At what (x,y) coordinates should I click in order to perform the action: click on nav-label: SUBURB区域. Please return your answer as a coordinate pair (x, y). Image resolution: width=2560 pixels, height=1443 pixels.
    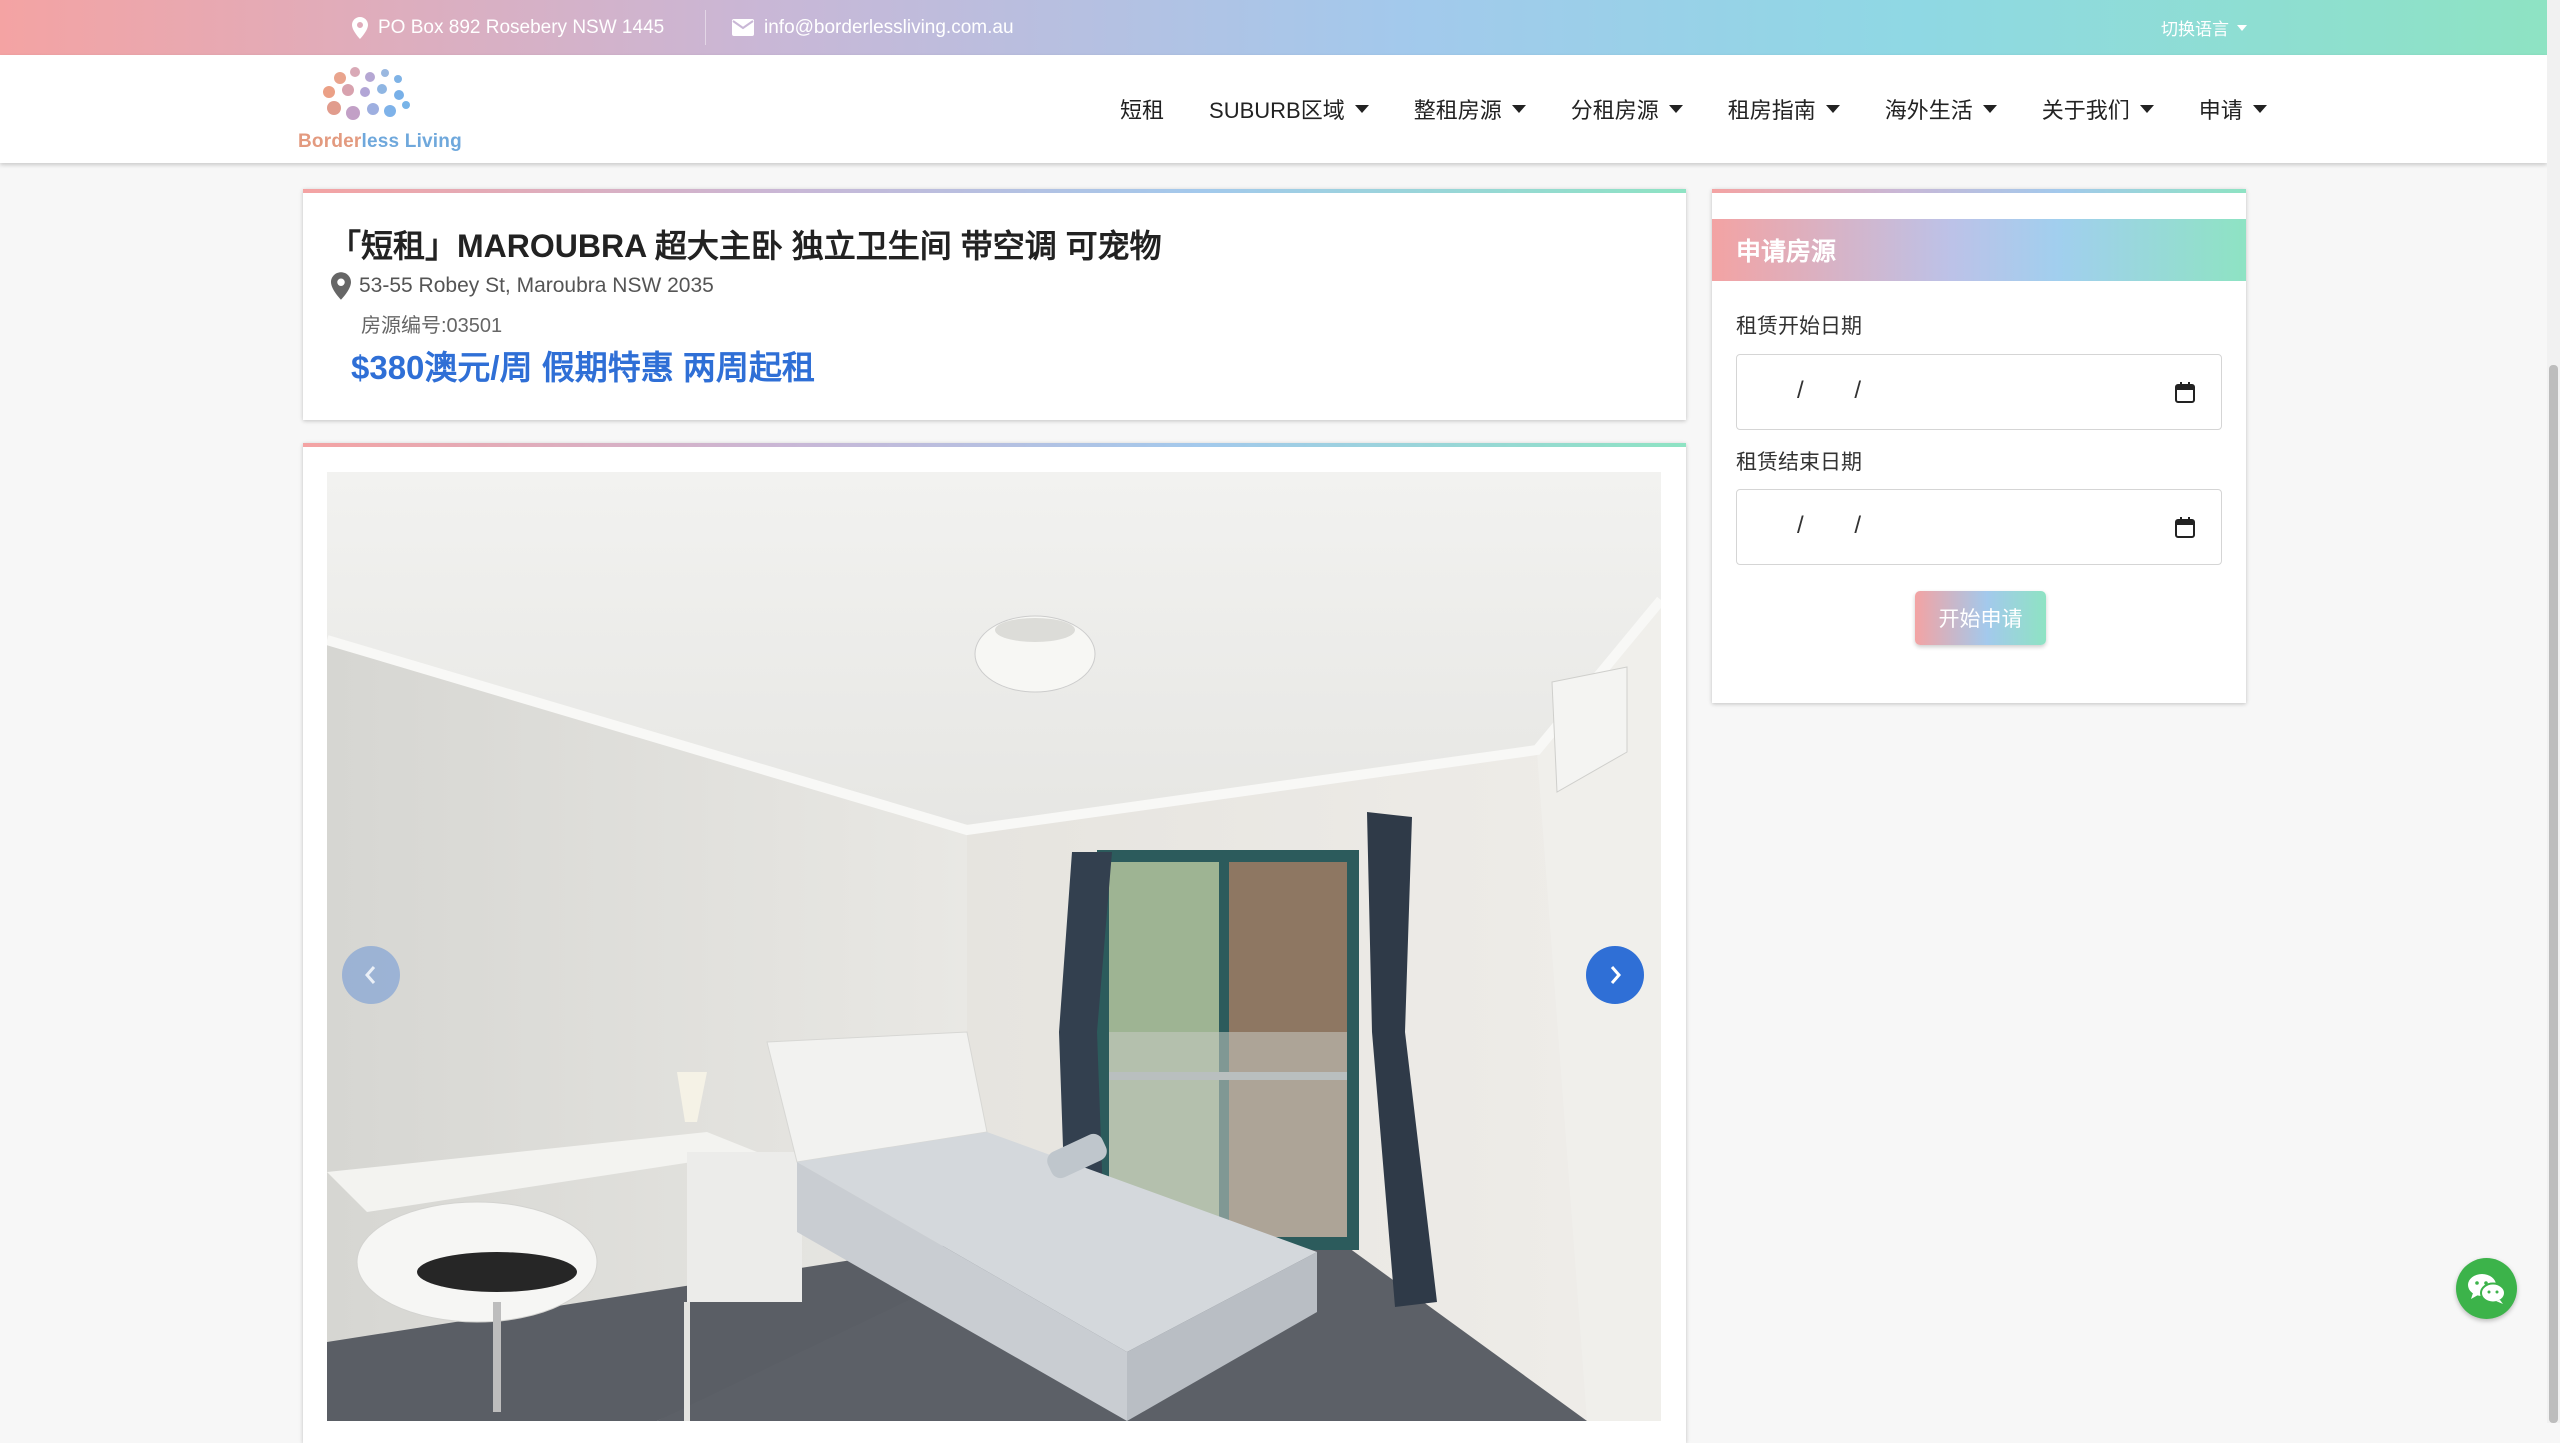
    Looking at the image, I should click on (1277, 110).